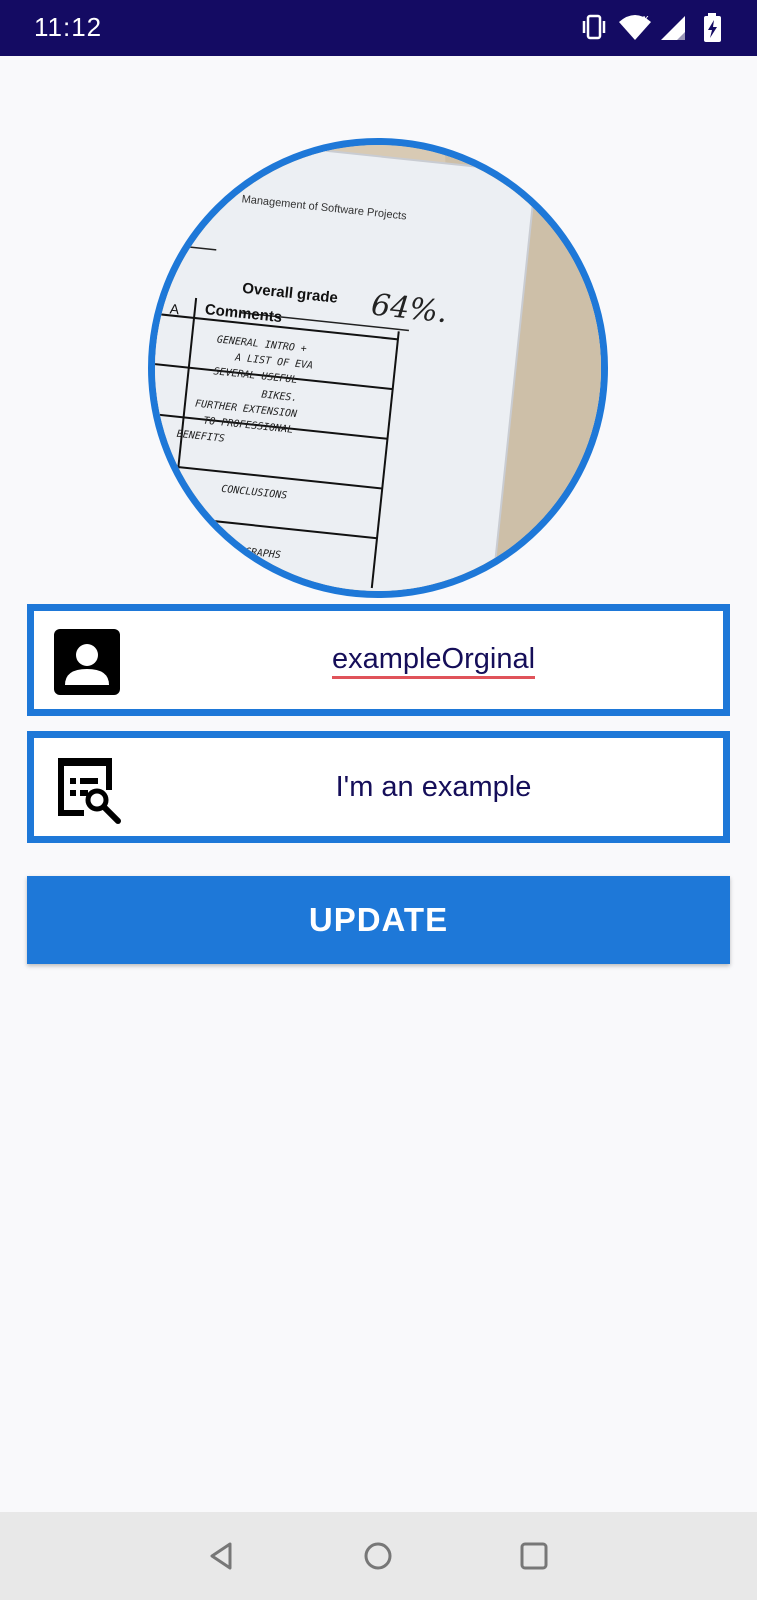 This screenshot has width=757, height=1600. Describe the element at coordinates (89, 791) in the screenshot. I see `edit-document-icon` at that location.